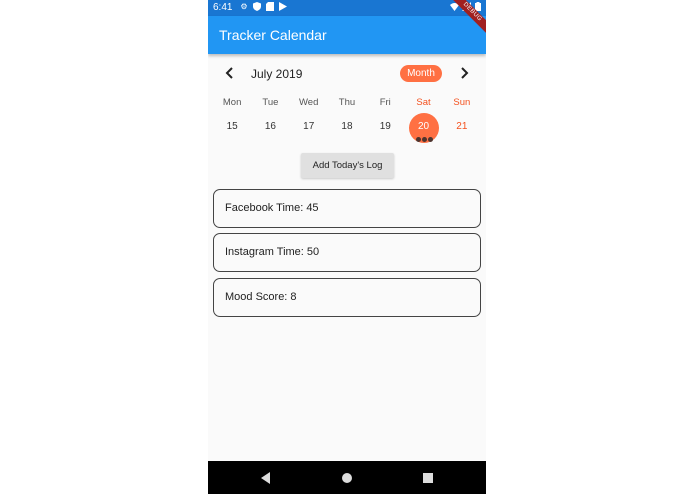 The height and width of the screenshot is (494, 695). I want to click on weekday-label: Sun, so click(462, 102).